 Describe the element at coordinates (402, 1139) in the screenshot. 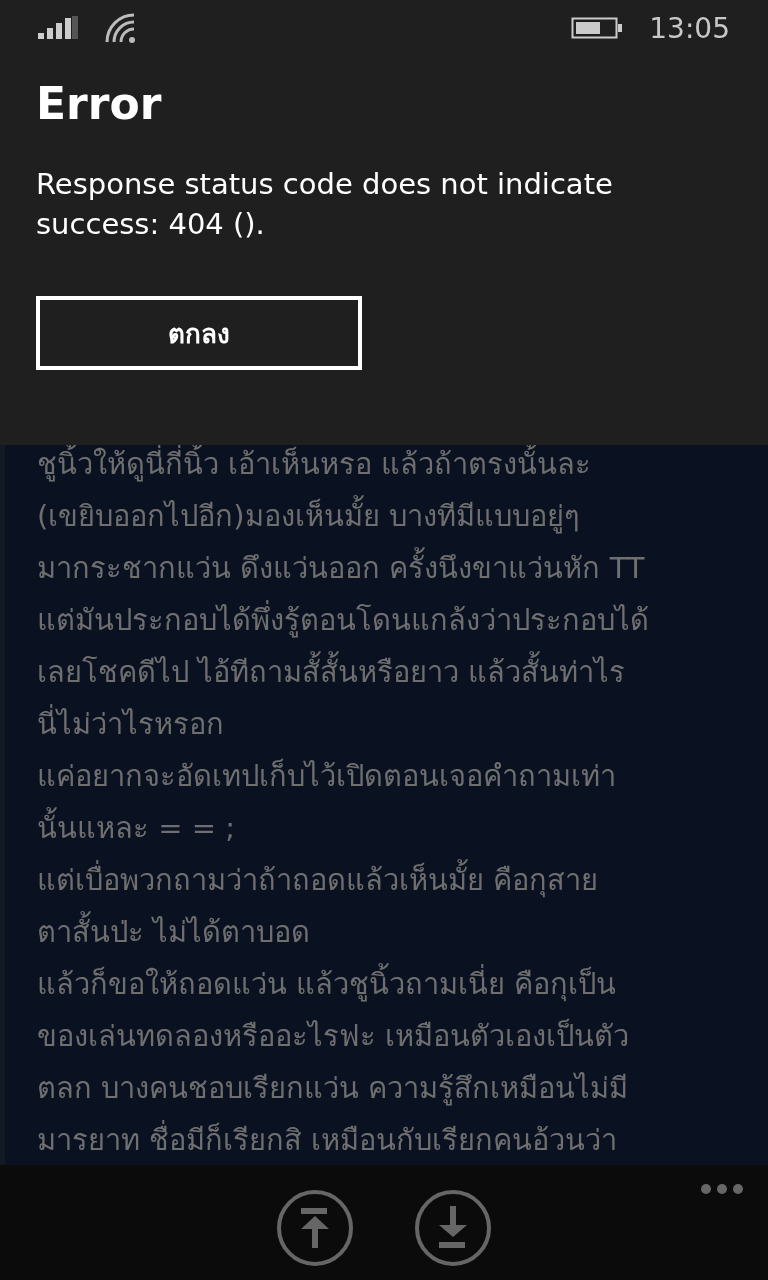

I see `text-line: มารยาท ชื่อมีก็เรียกสิ เหมือนกับเรียกคนอ้วนว่า` at that location.